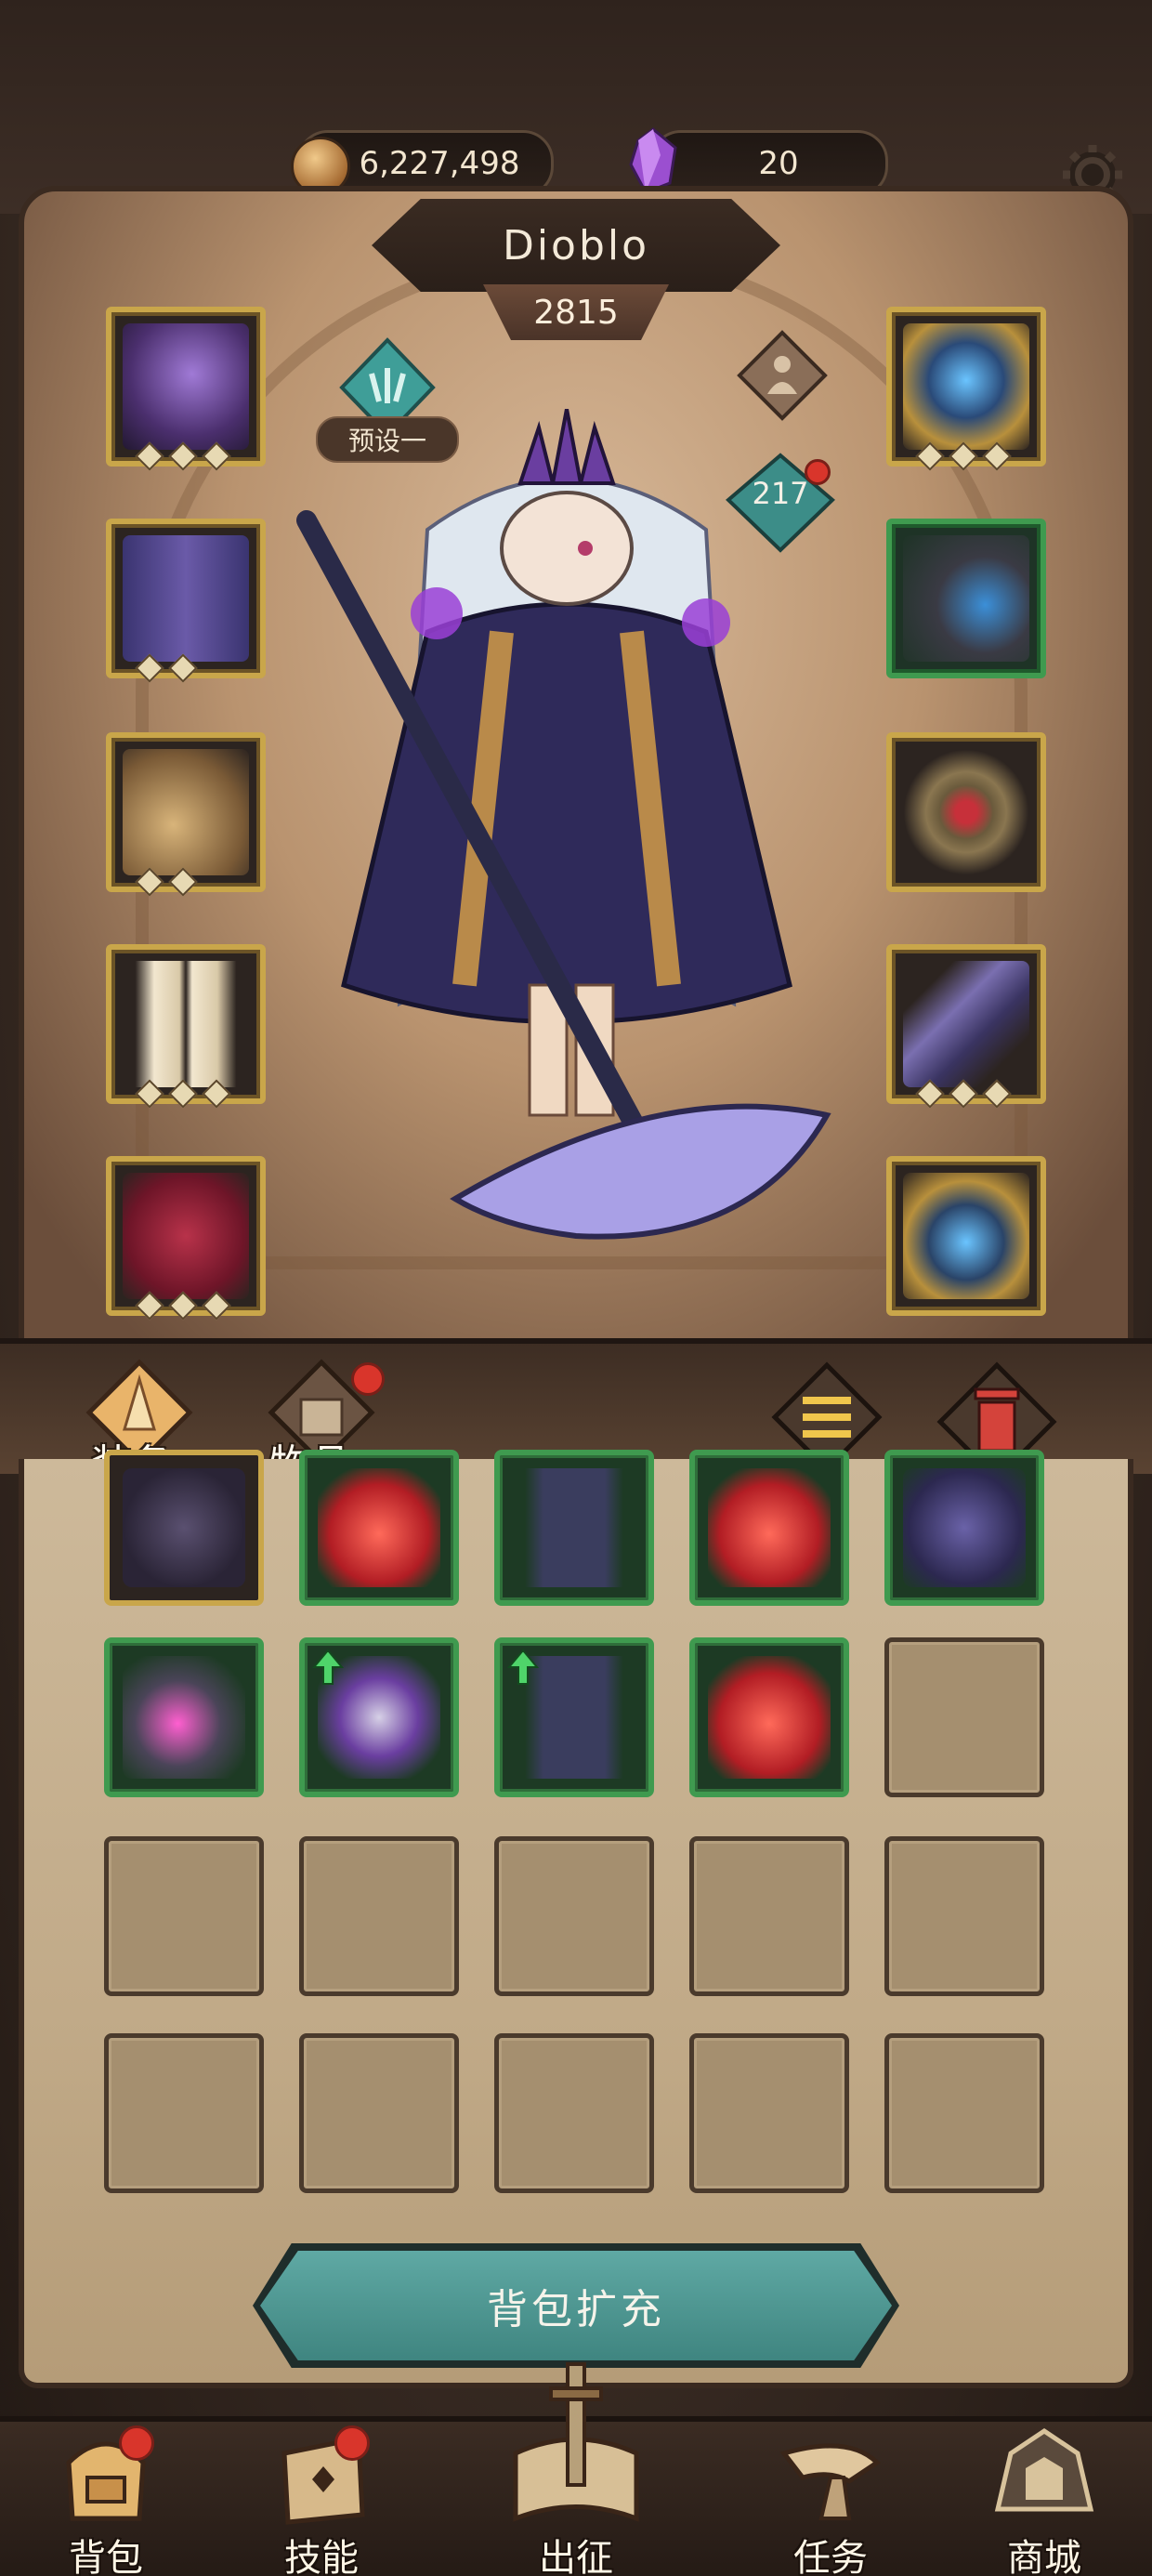 Image resolution: width=1152 pixels, height=2576 pixels. What do you see at coordinates (368, 1379) in the screenshot?
I see `items-tab-notification-dot` at bounding box center [368, 1379].